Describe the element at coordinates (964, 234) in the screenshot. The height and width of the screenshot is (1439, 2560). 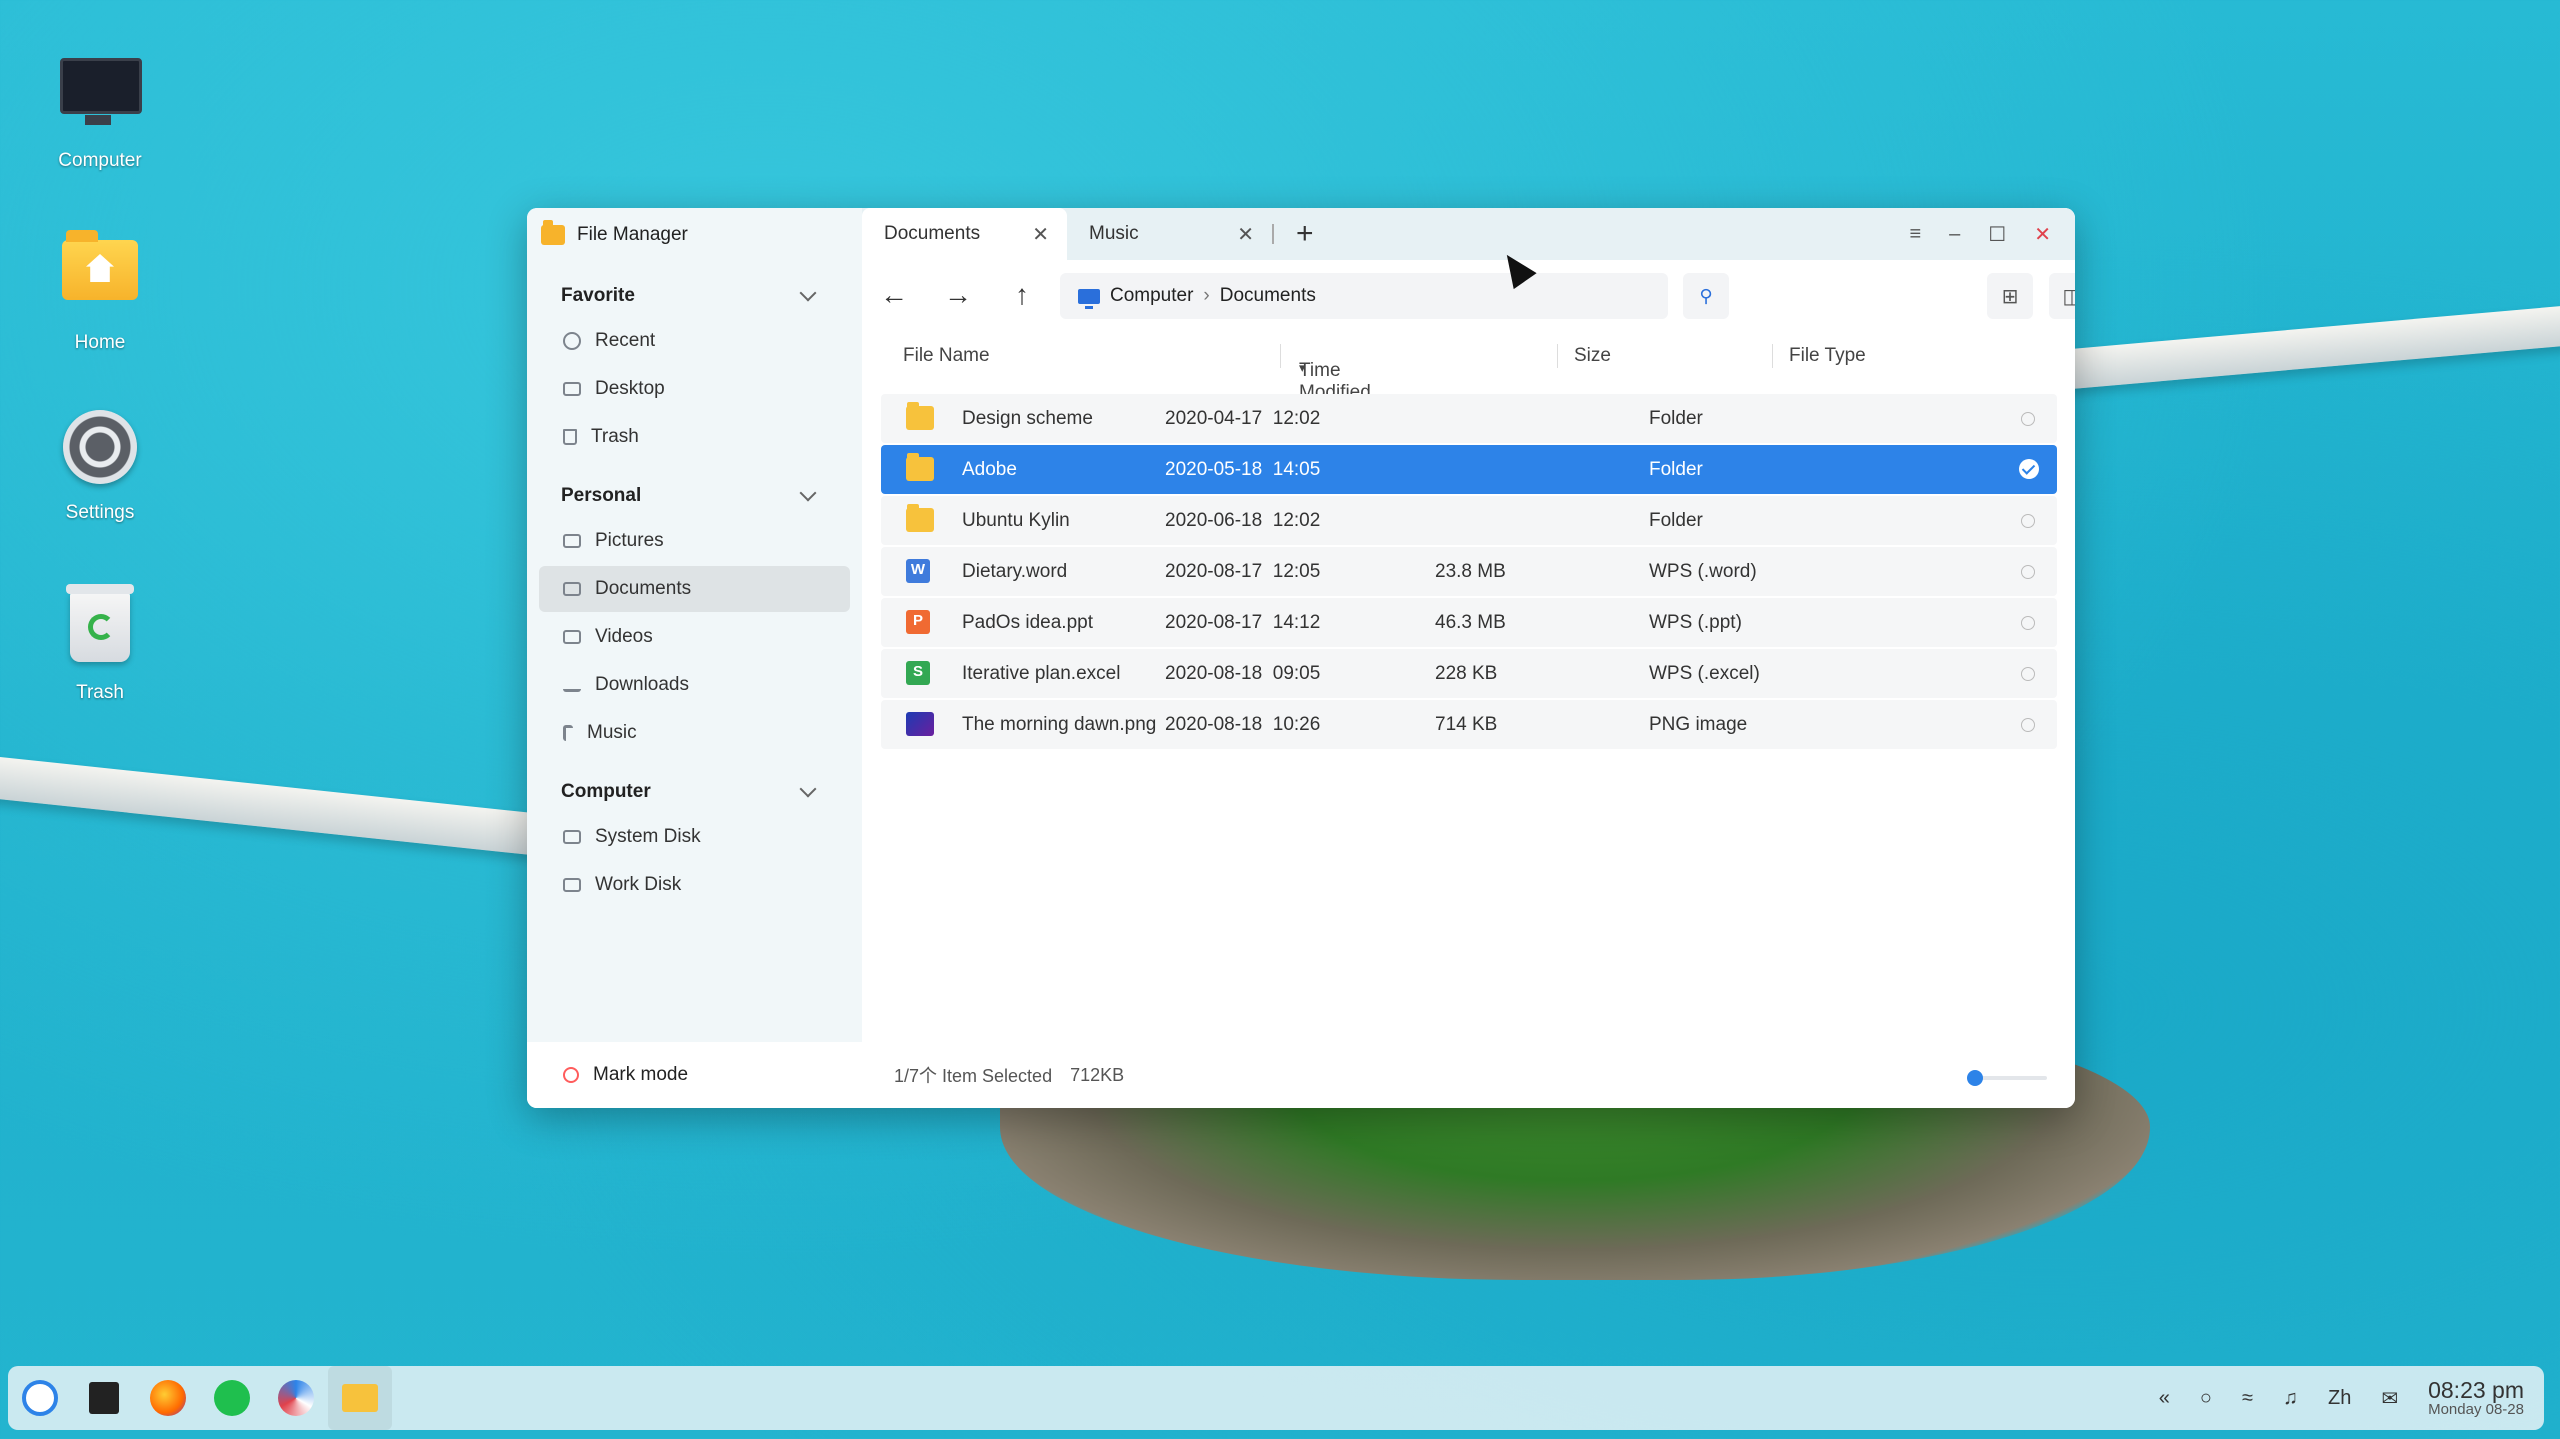
I see `tab-documents: Documents ✕` at that location.